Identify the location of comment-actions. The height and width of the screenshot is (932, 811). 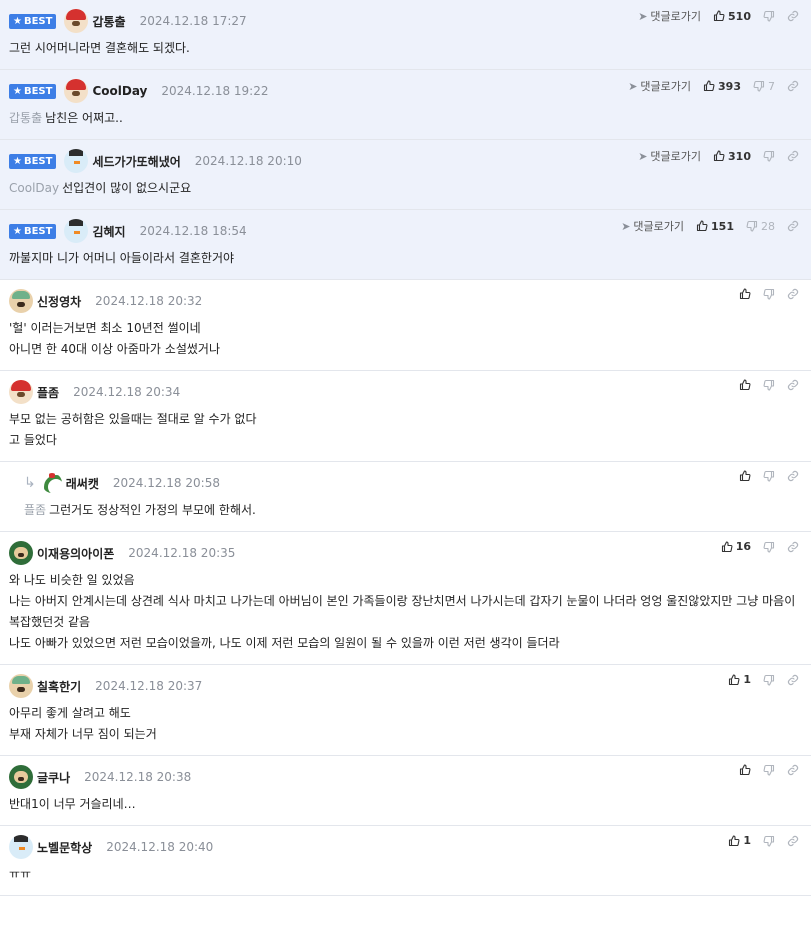
(763, 770).